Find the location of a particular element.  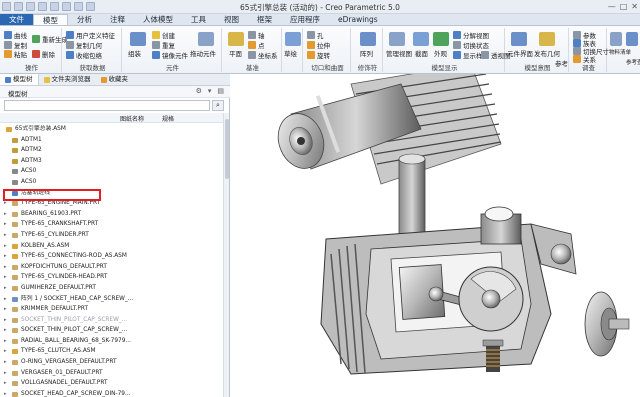

axis-button: 轴 is located at coordinates (256, 35).